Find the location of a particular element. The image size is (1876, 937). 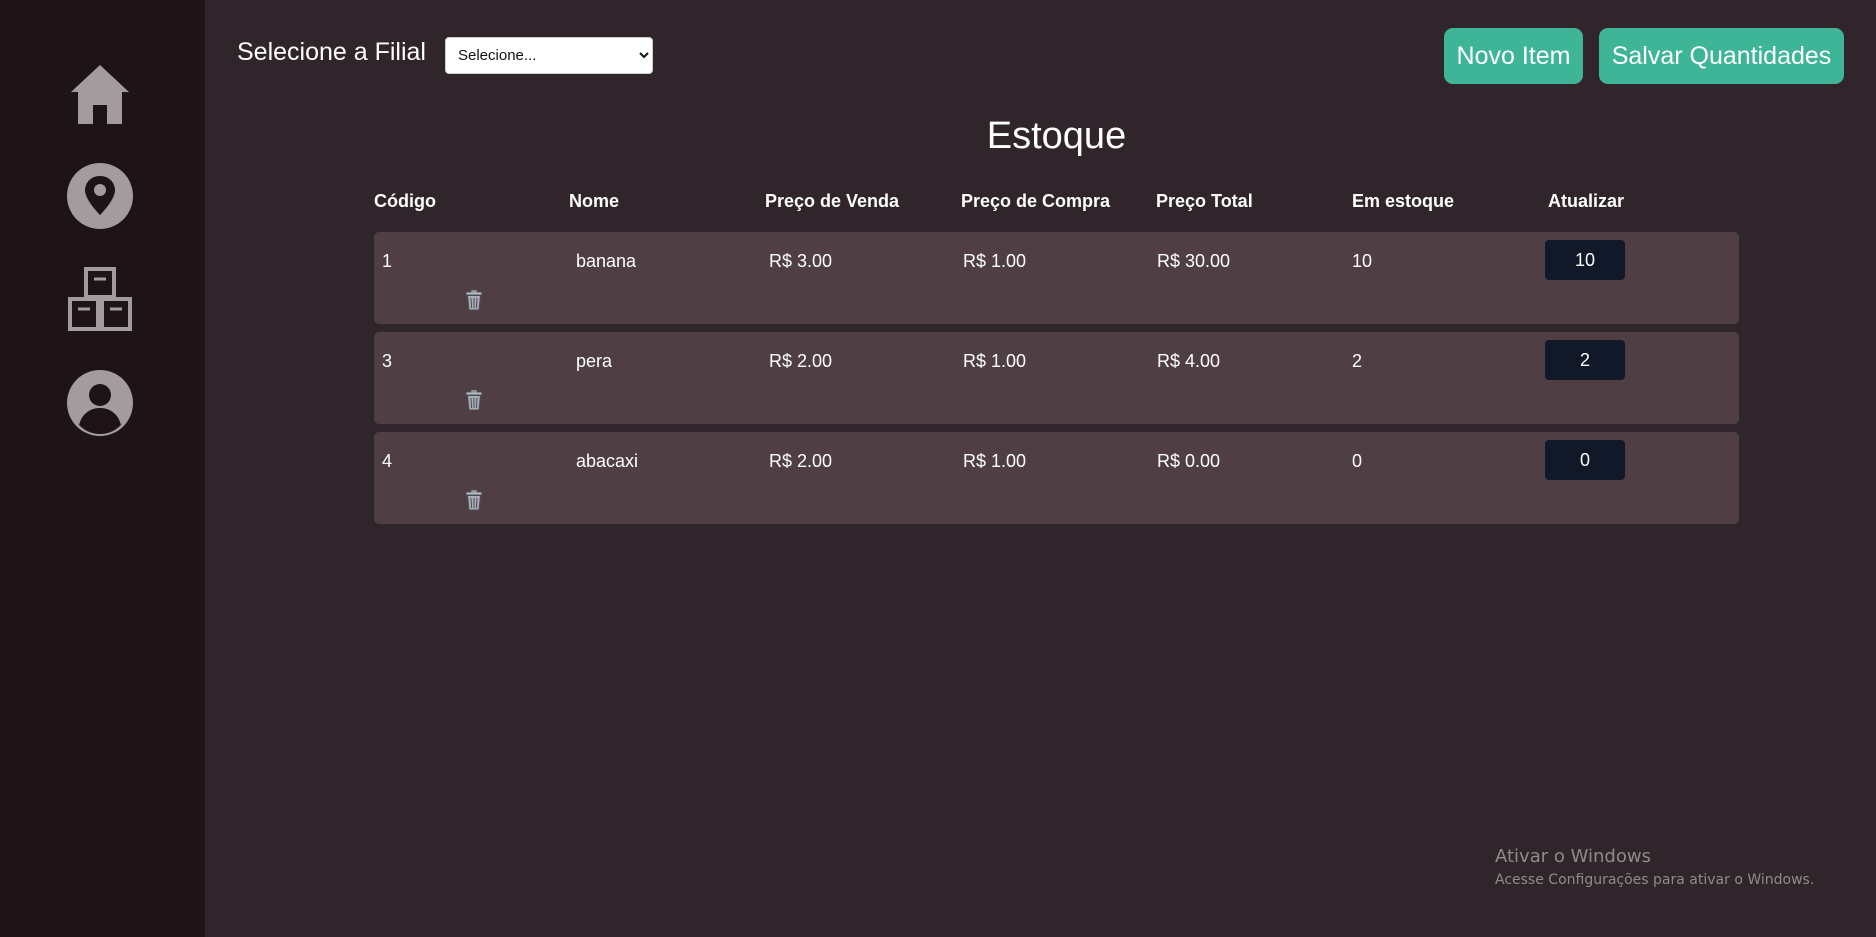

cell-nome: abacaxi is located at coordinates (607, 461).